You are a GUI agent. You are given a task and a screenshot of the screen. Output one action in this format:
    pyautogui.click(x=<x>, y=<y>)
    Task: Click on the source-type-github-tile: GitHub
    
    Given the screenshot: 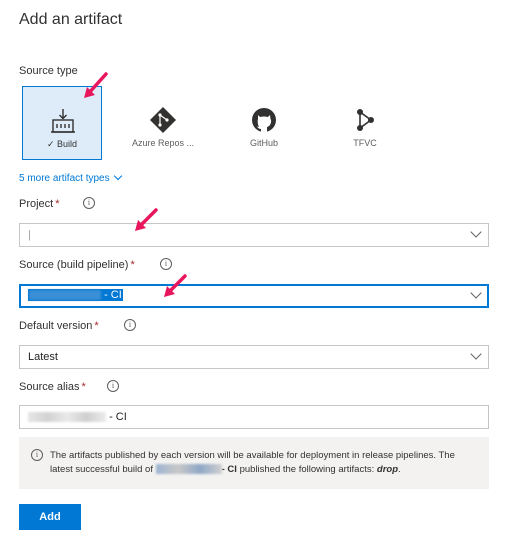 What is the action you would take?
    pyautogui.click(x=264, y=123)
    